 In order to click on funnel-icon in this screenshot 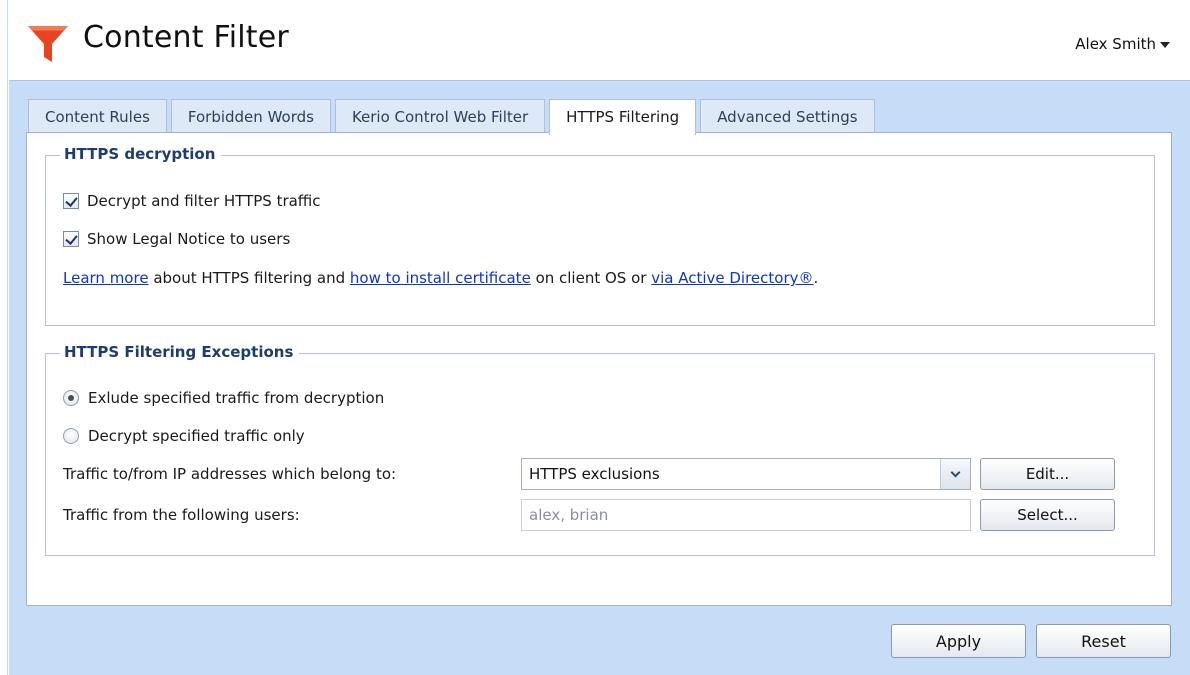, I will do `click(48, 44)`.